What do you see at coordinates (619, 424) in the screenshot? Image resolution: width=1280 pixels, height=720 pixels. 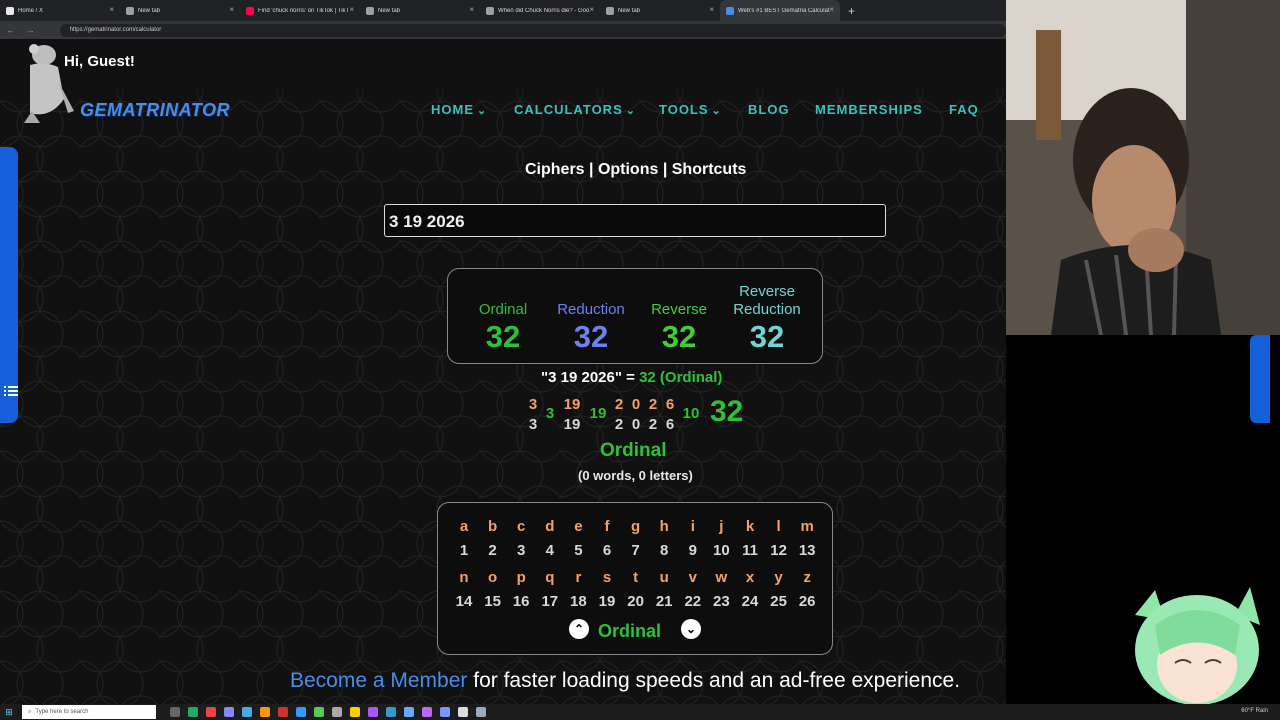 I see `breakdown-value: 2` at bounding box center [619, 424].